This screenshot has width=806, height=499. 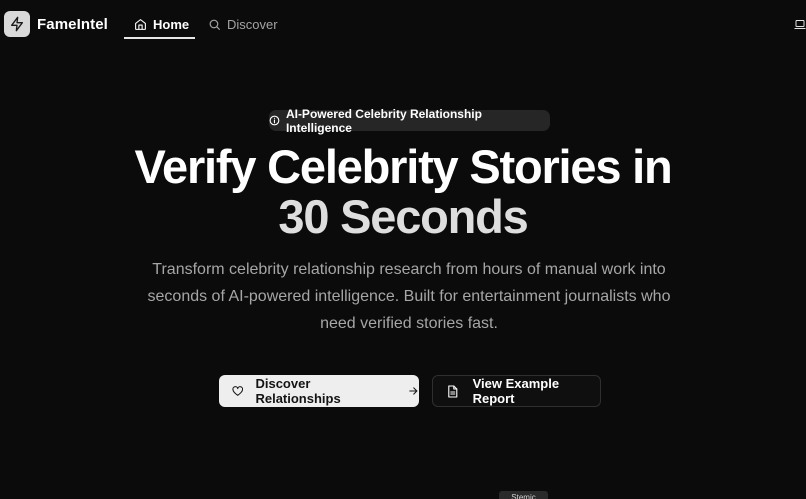 I want to click on discover-relationships-button: Discover Relationships, so click(x=319, y=391).